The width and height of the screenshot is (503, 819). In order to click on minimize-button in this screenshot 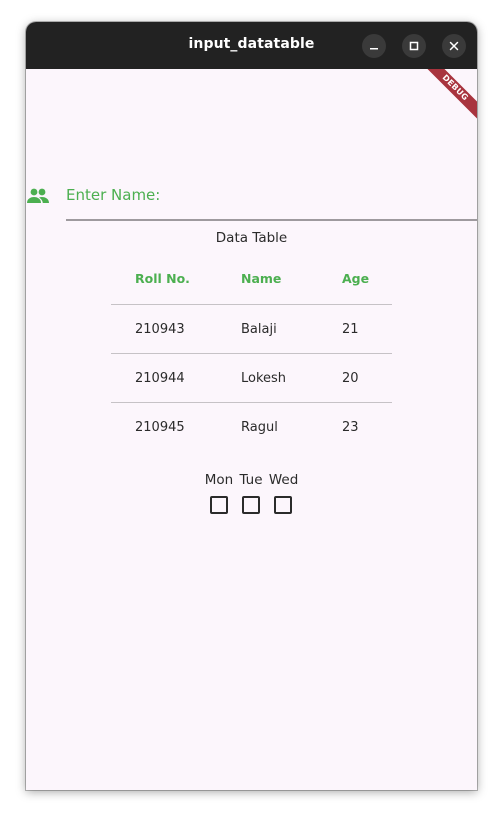, I will do `click(374, 46)`.